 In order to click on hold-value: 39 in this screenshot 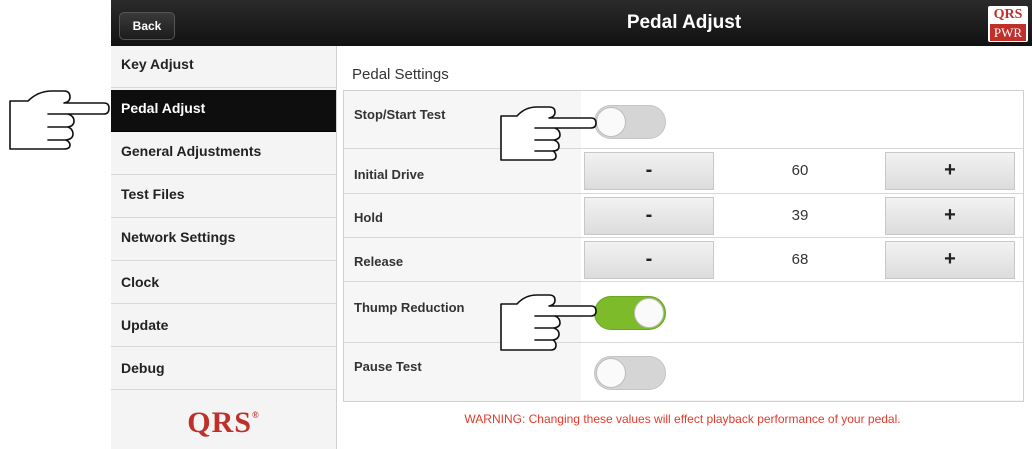, I will do `click(800, 215)`.